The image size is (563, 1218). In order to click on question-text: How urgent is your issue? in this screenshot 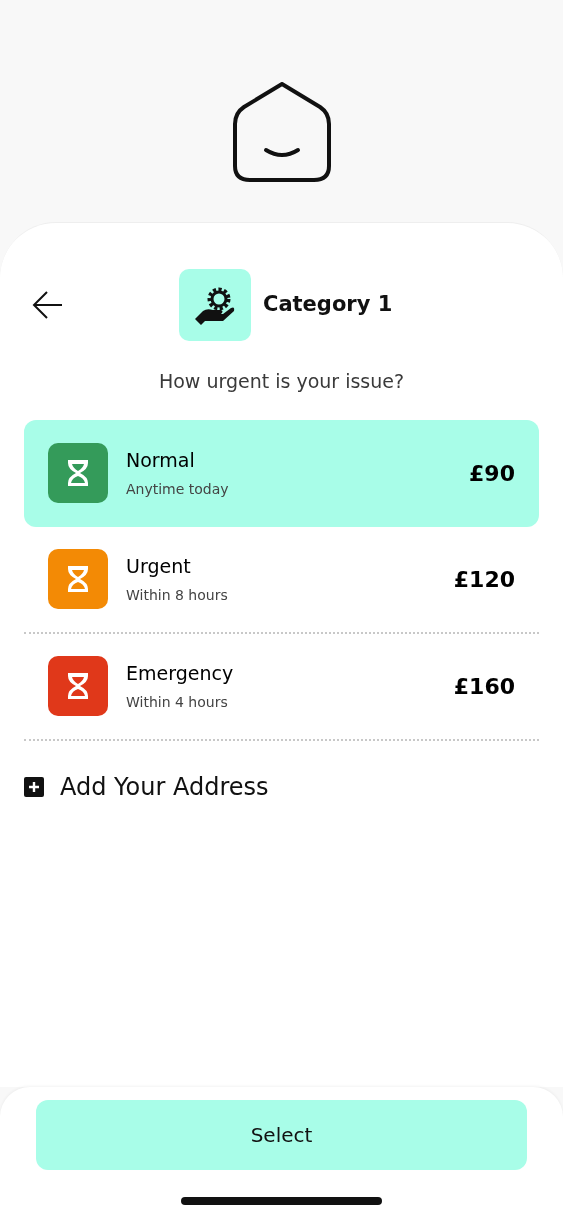, I will do `click(281, 381)`.